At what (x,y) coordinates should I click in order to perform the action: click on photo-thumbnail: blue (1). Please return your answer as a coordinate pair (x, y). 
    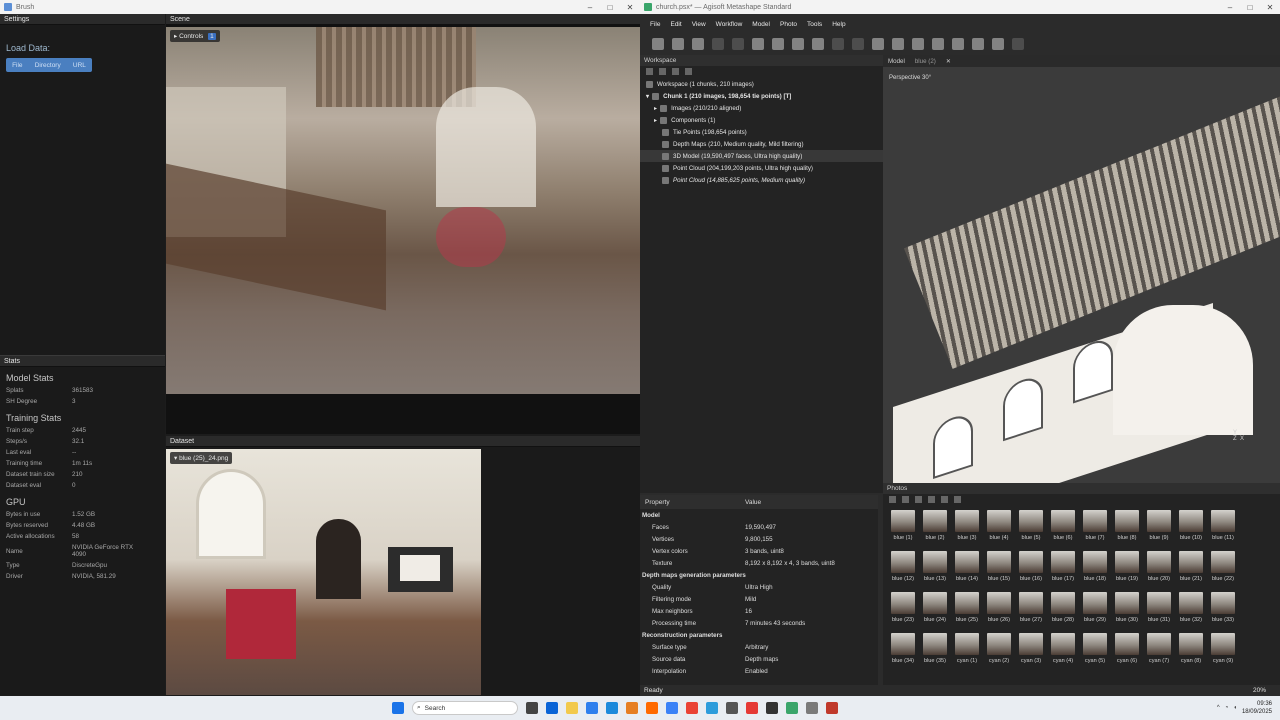
    Looking at the image, I should click on (903, 528).